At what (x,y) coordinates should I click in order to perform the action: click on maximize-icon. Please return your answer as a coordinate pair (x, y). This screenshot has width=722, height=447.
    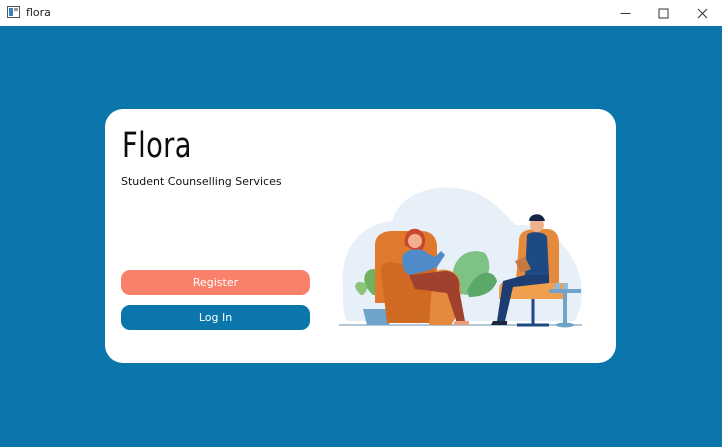
    Looking at the image, I should click on (663, 13).